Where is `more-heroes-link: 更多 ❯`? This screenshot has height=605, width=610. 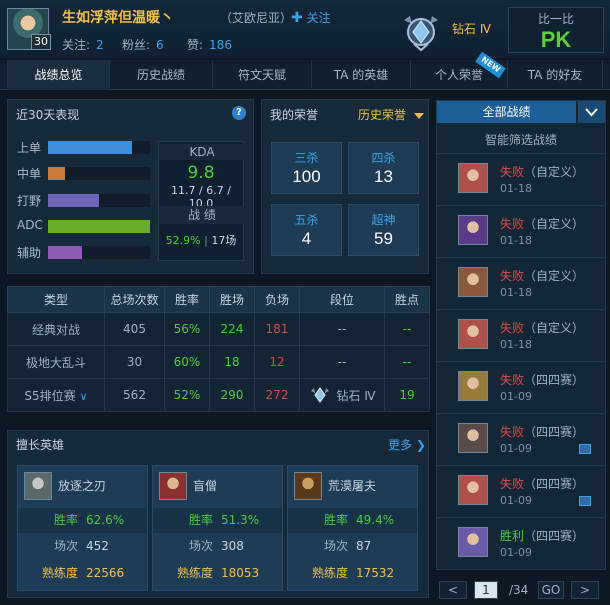
more-heroes-link: 更多 ❯ is located at coordinates (407, 444).